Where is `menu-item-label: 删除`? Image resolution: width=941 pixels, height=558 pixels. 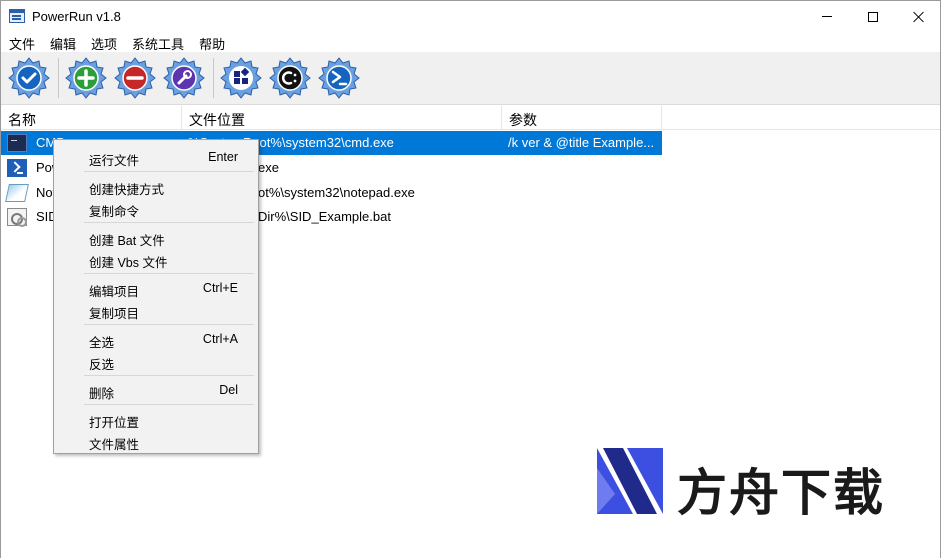
menu-item-label: 删除 is located at coordinates (102, 394).